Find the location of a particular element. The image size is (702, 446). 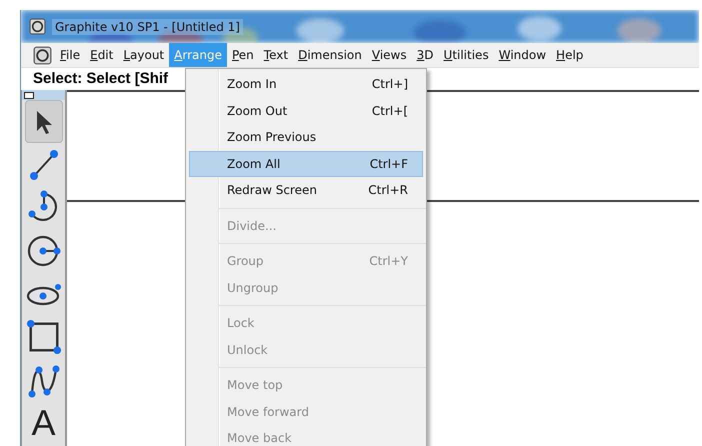

menu-item: Window is located at coordinates (523, 55).